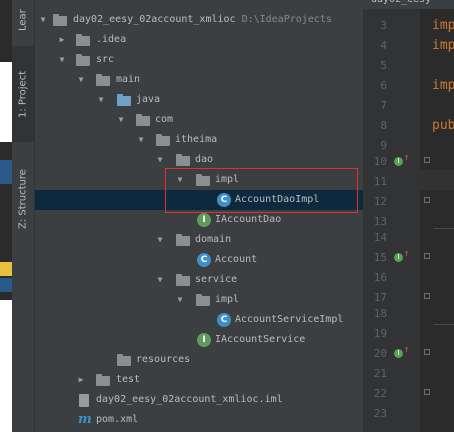 Image resolution: width=454 pixels, height=432 pixels. I want to click on source-folder-icon, so click(124, 100).